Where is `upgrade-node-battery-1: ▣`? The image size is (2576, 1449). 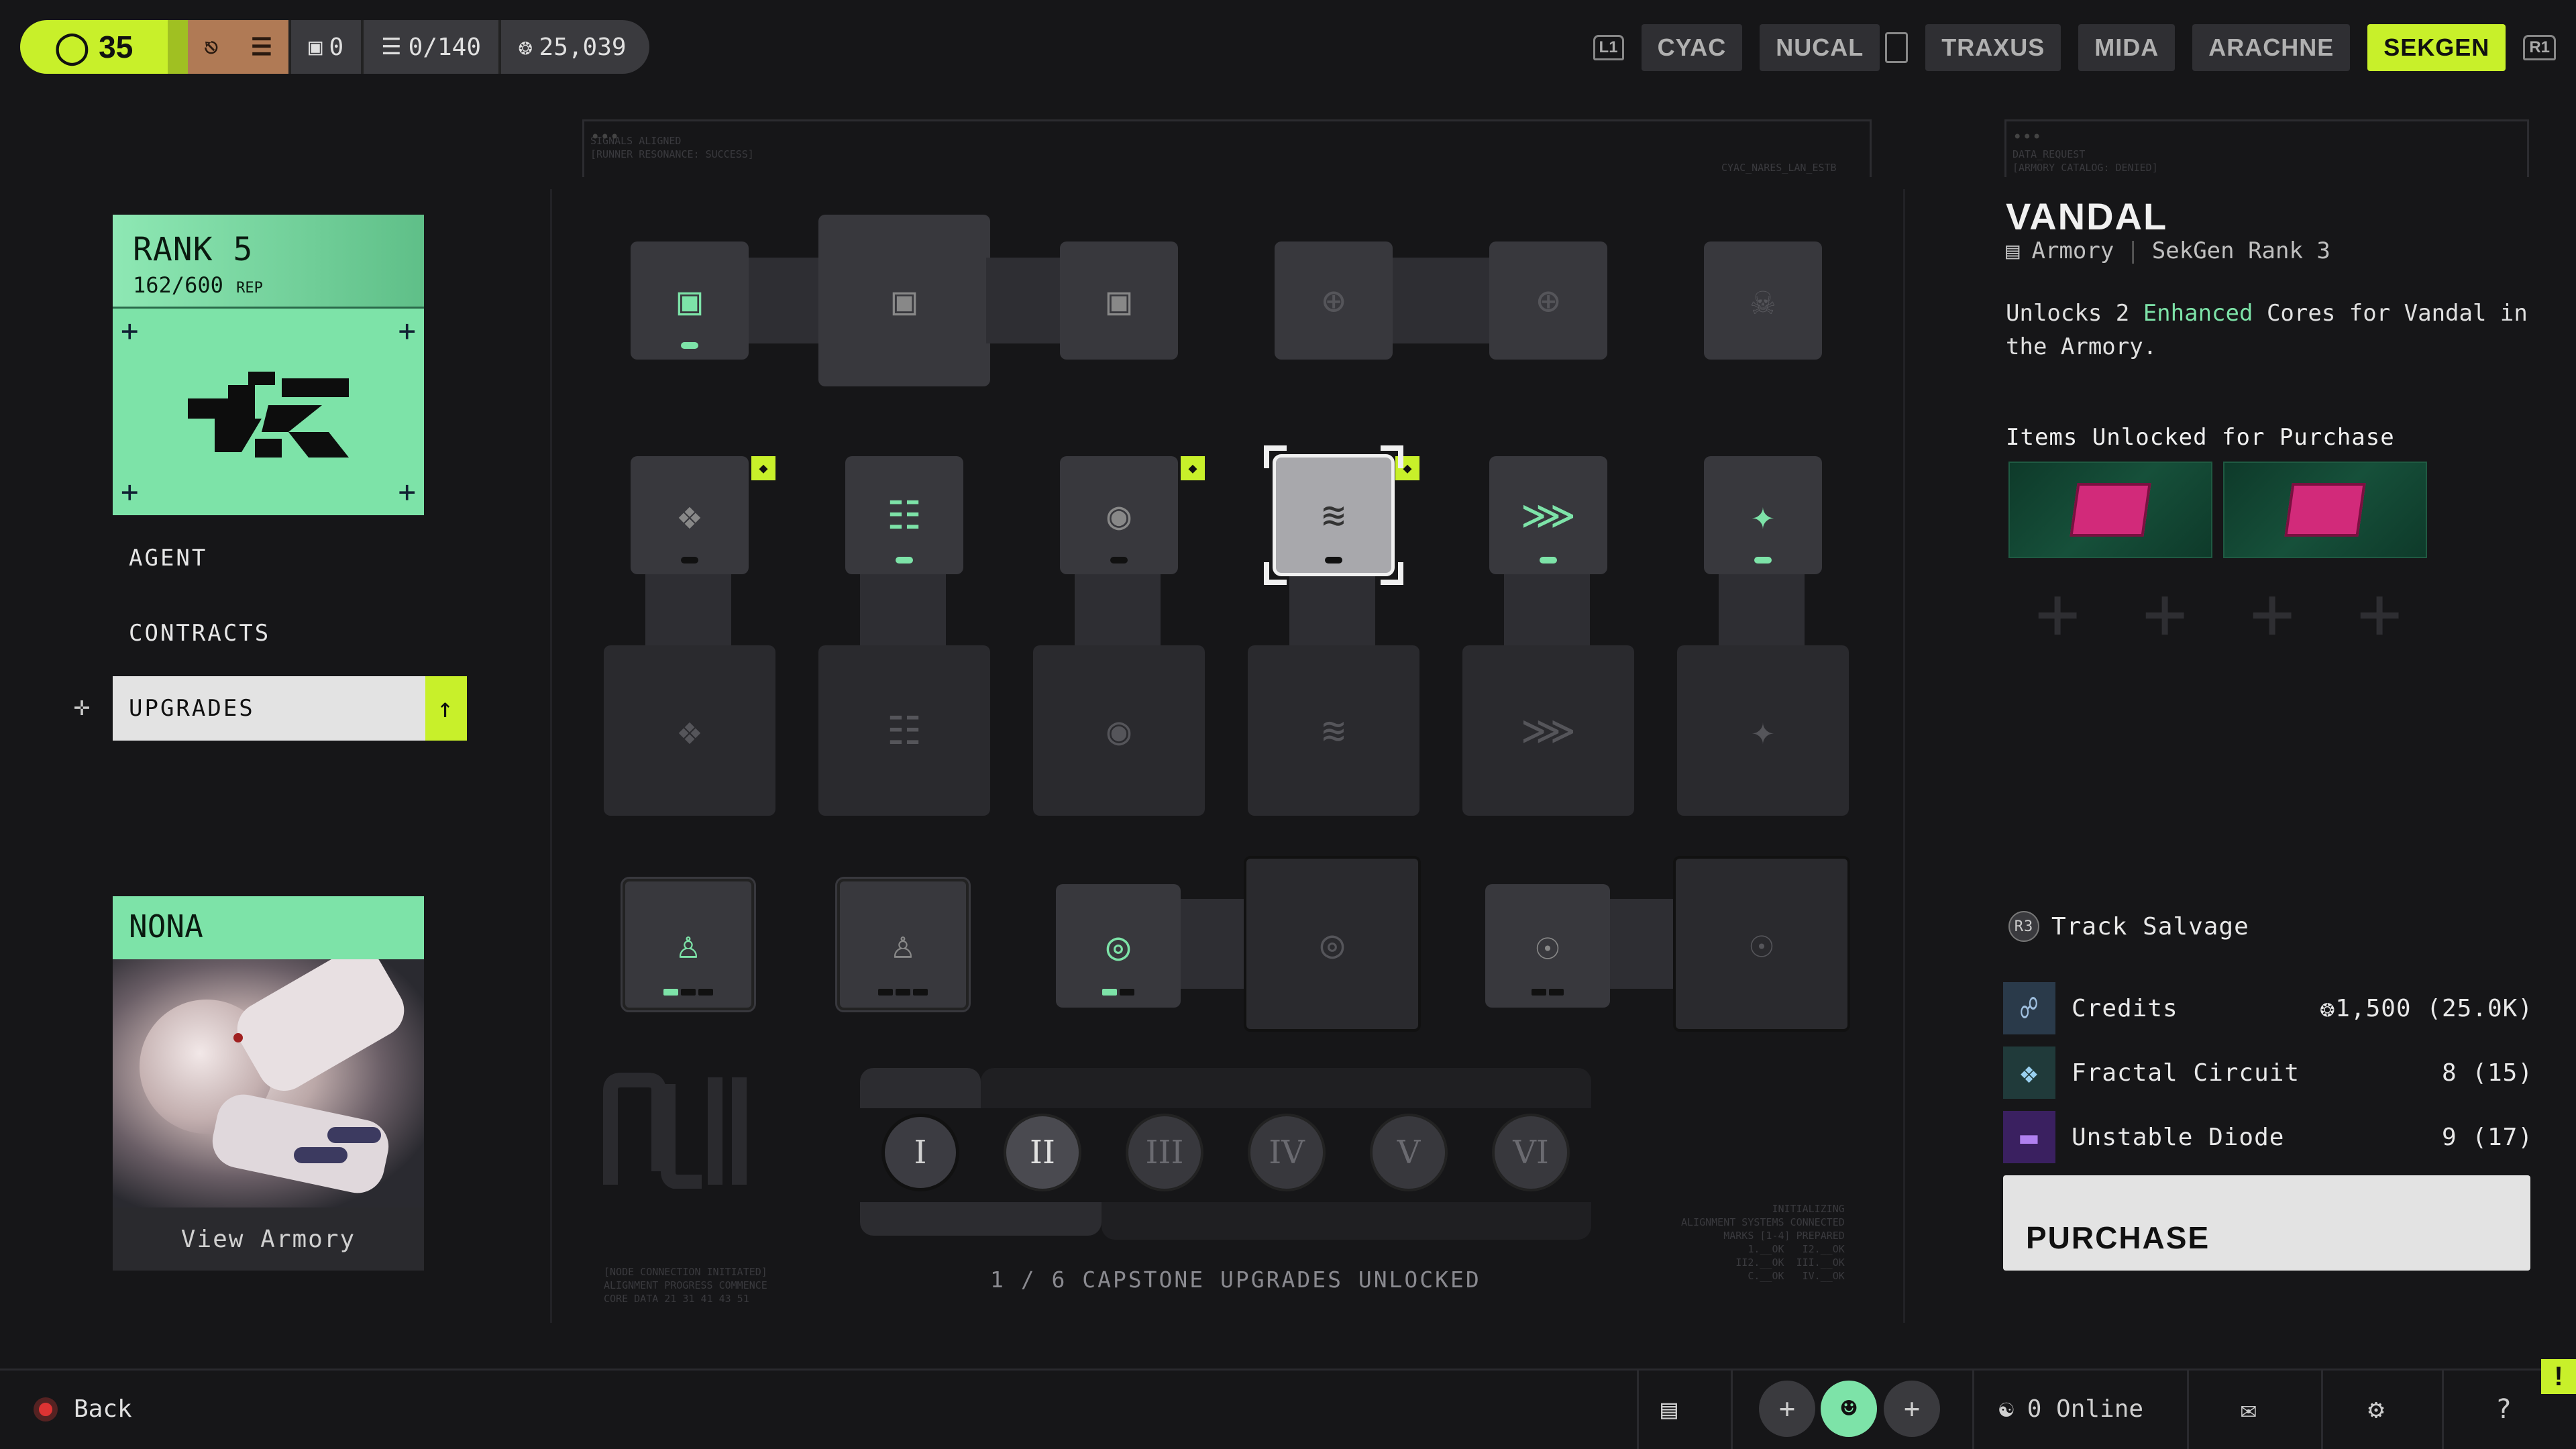 upgrade-node-battery-1: ▣ is located at coordinates (690, 300).